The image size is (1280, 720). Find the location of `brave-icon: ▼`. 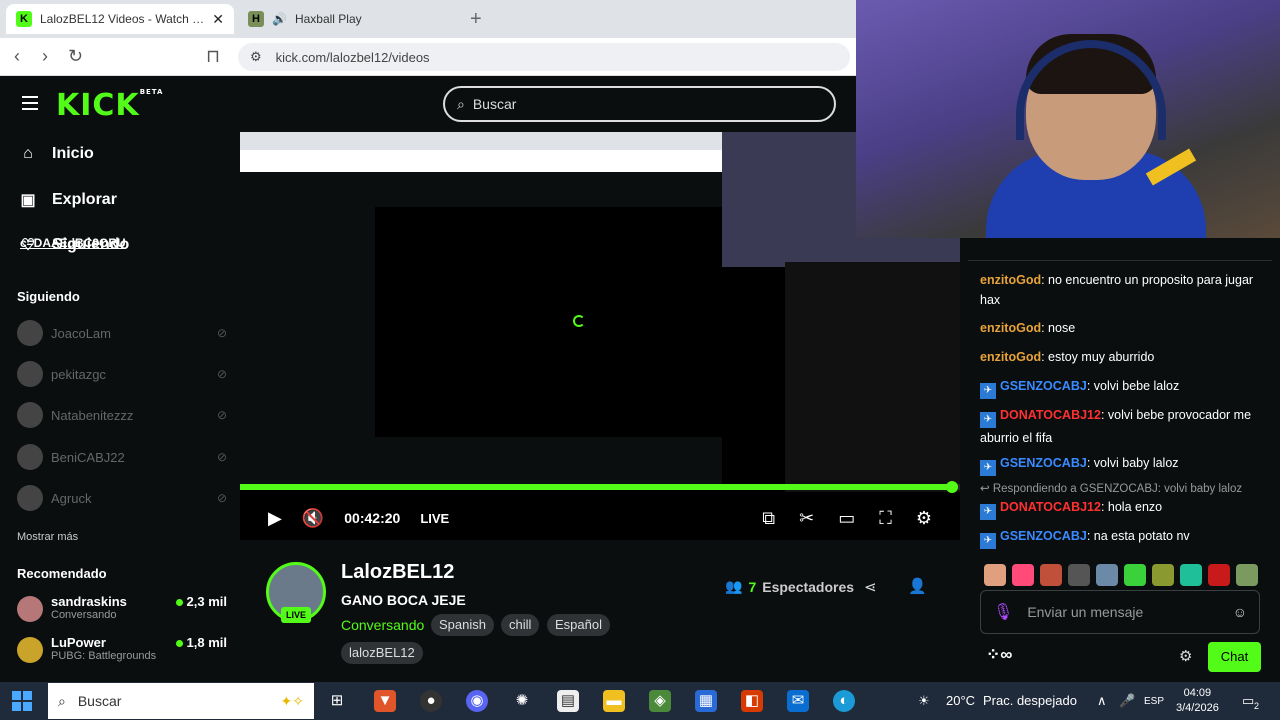

brave-icon: ▼ is located at coordinates (385, 701).